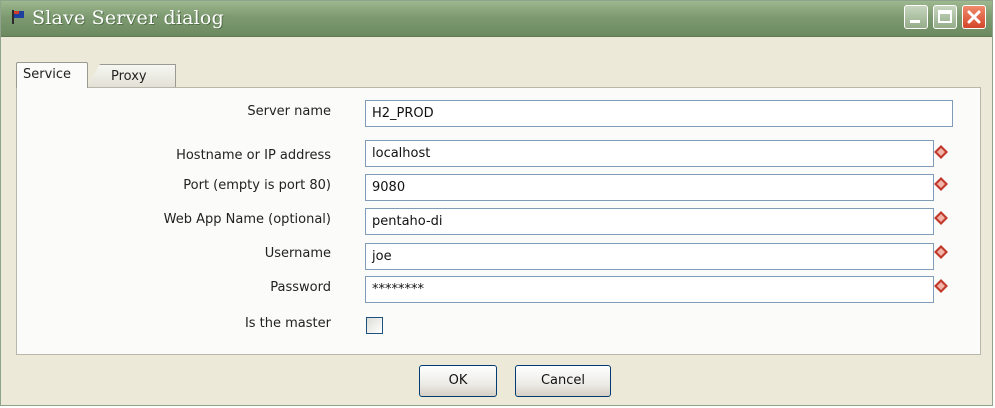  Describe the element at coordinates (649, 187) in the screenshot. I see `port-field: 9080` at that location.